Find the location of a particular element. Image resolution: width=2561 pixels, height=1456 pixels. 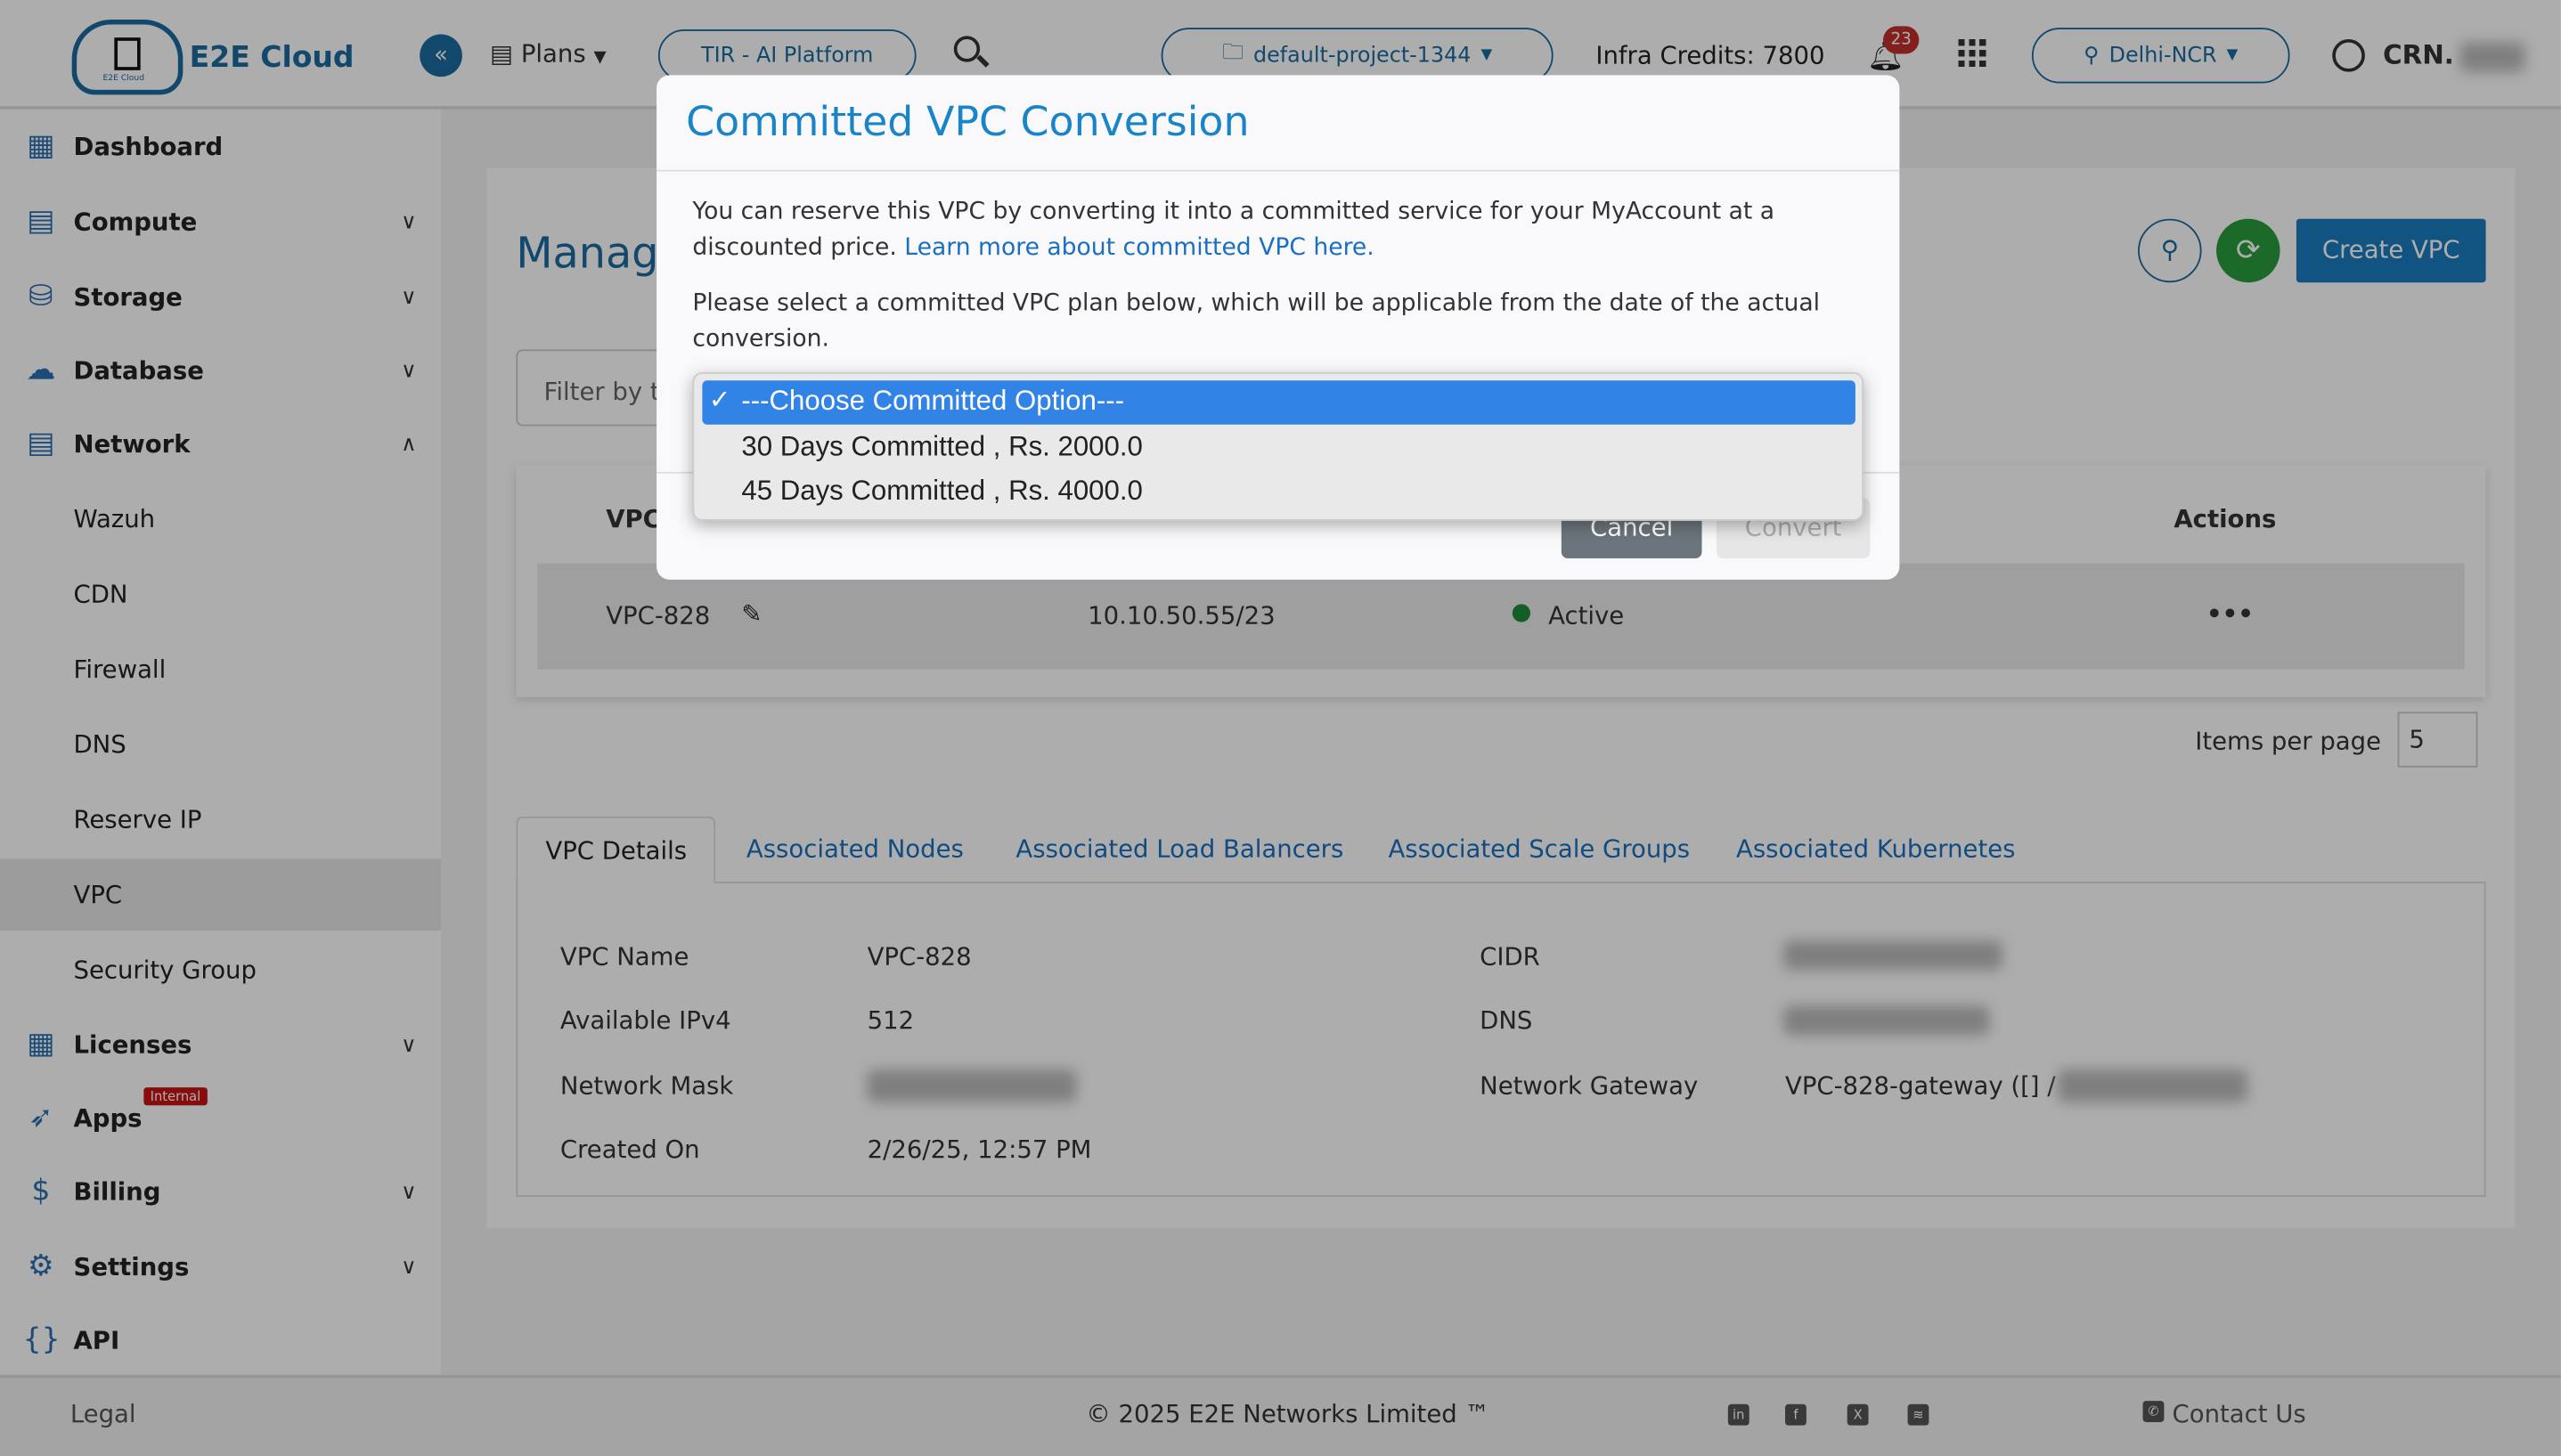

option-45-days: 45 Days Committed , Rs. 4000.0 is located at coordinates (942, 492).